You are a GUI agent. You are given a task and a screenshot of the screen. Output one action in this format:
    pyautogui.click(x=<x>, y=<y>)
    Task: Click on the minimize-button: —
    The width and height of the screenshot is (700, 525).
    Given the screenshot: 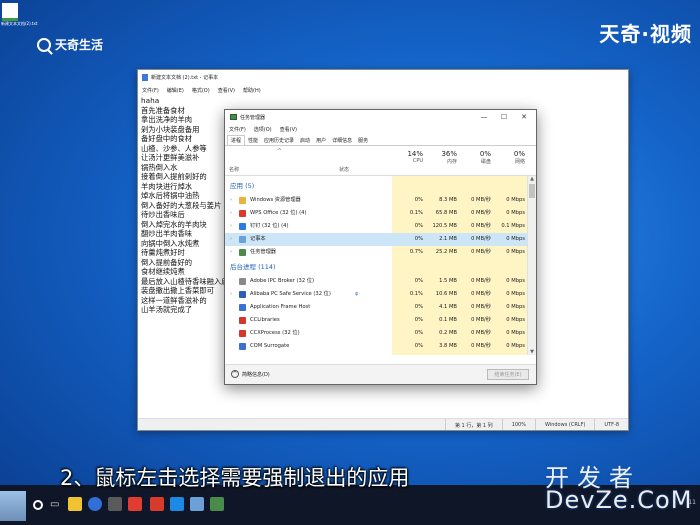 What is the action you would take?
    pyautogui.click(x=484, y=117)
    